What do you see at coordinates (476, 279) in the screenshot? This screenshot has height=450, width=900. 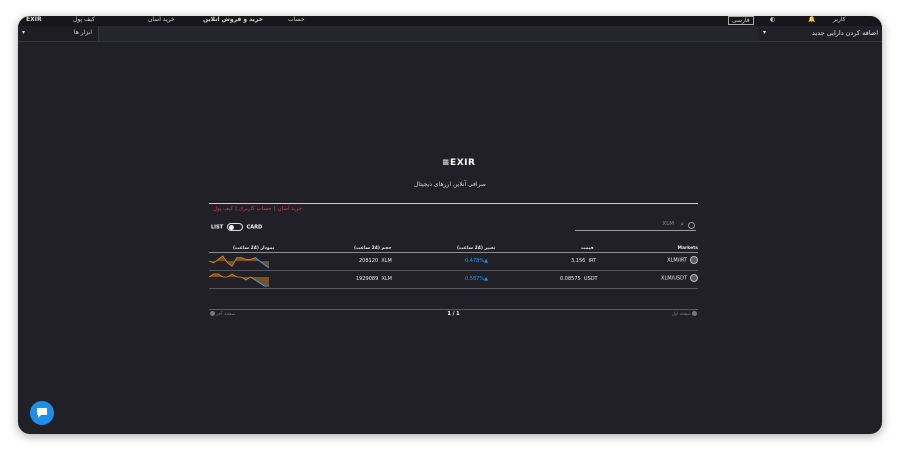 I see `change-value: 0.587%▲` at bounding box center [476, 279].